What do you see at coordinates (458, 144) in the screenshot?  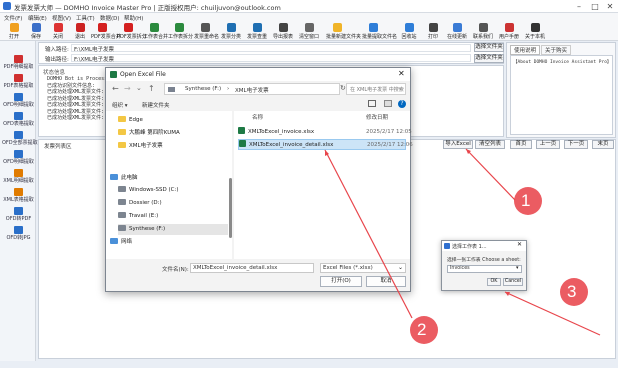 I see `import-excel-button: 导入Excel` at bounding box center [458, 144].